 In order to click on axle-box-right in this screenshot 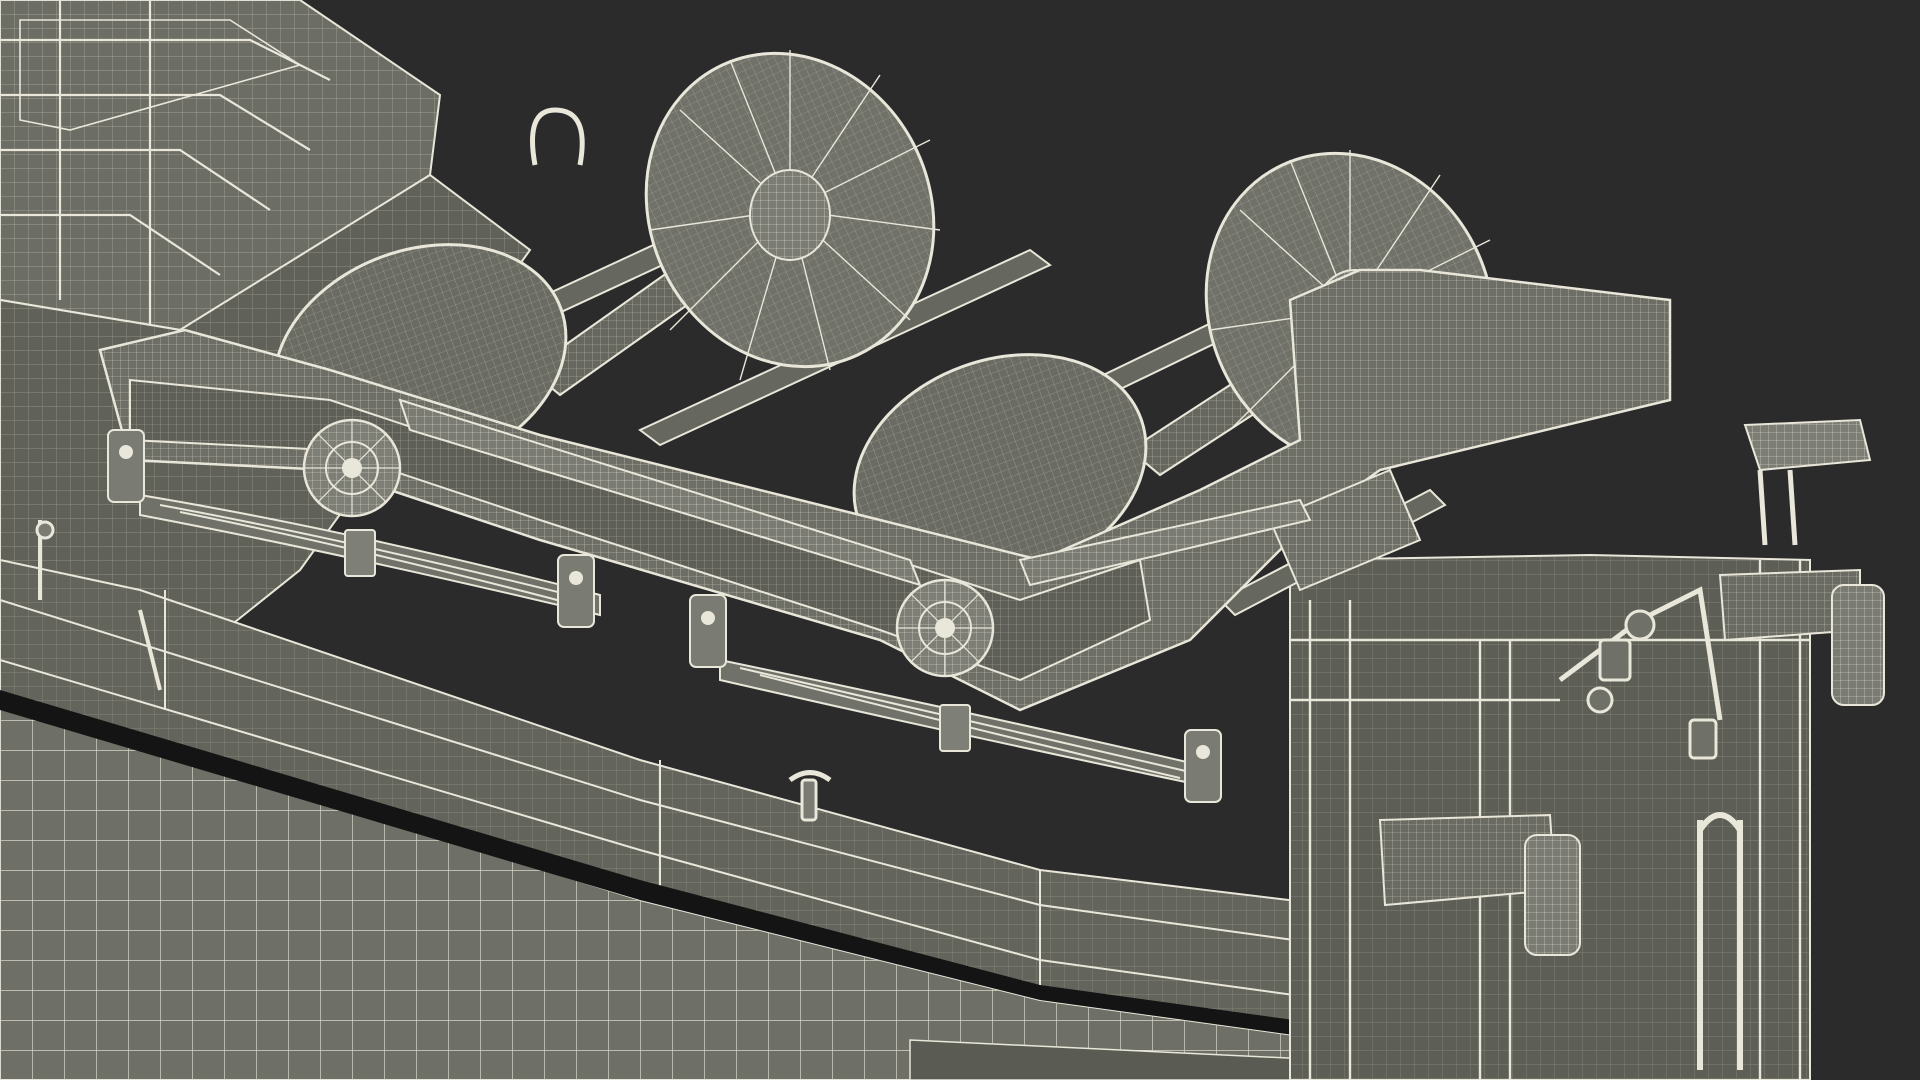, I will do `click(945, 628)`.